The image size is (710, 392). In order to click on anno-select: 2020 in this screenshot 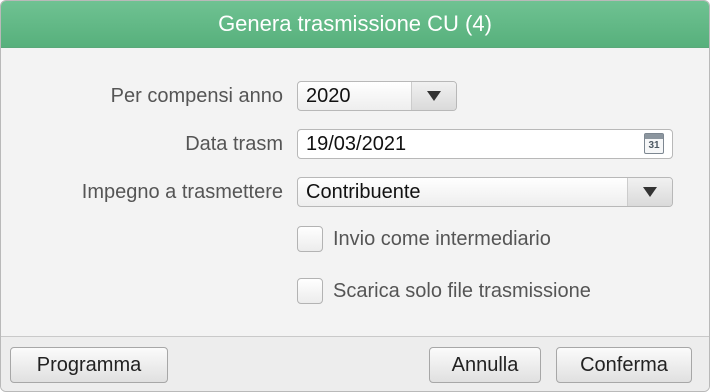, I will do `click(377, 96)`.